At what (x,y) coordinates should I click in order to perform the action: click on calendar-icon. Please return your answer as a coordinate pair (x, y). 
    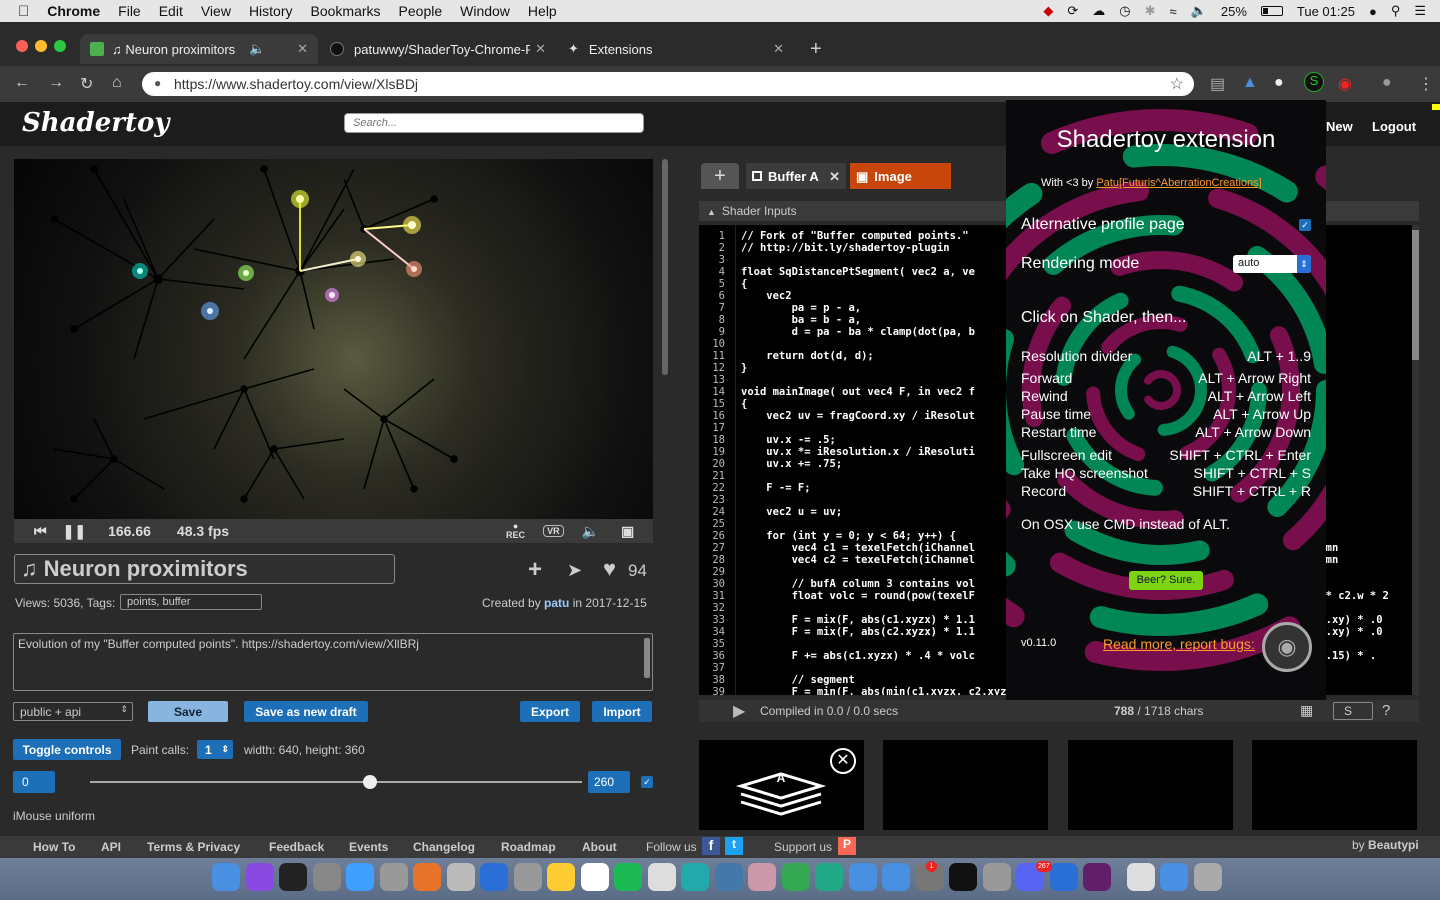
    Looking at the image, I should click on (594, 877).